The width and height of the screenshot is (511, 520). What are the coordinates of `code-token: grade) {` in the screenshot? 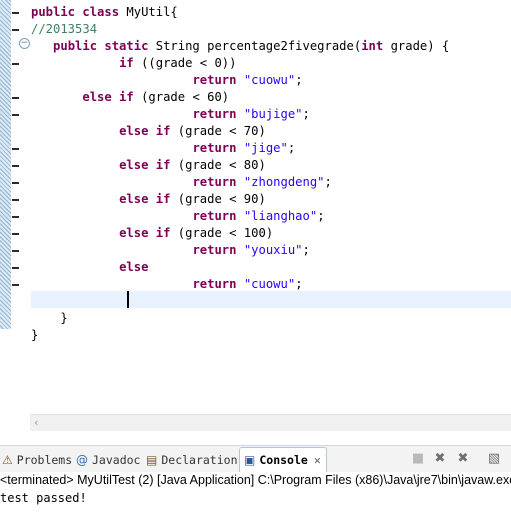 It's located at (420, 46).